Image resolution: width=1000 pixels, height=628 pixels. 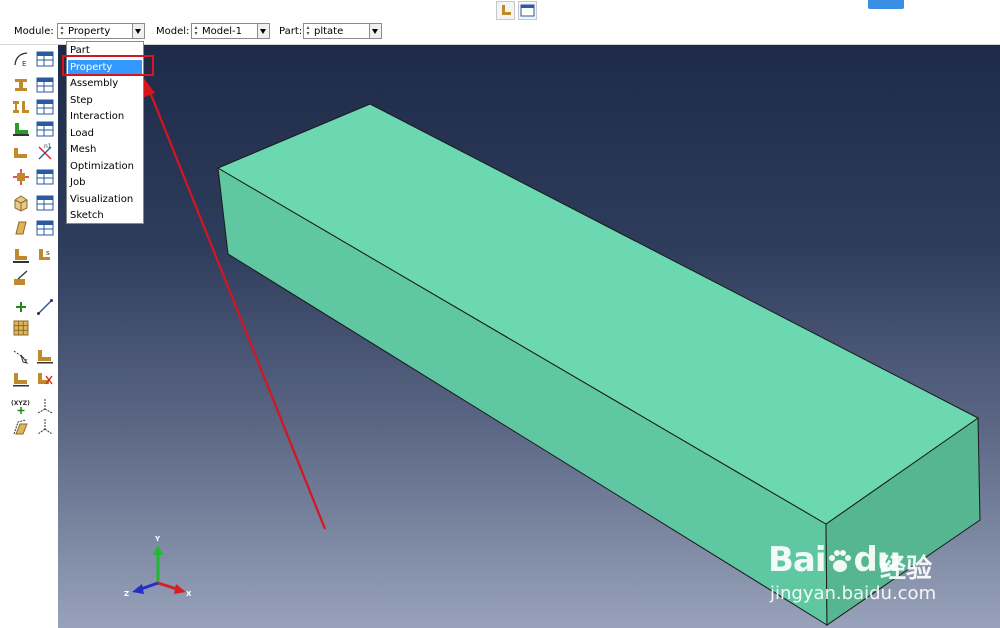 I want to click on assign-section-icon, so click(x=21, y=129).